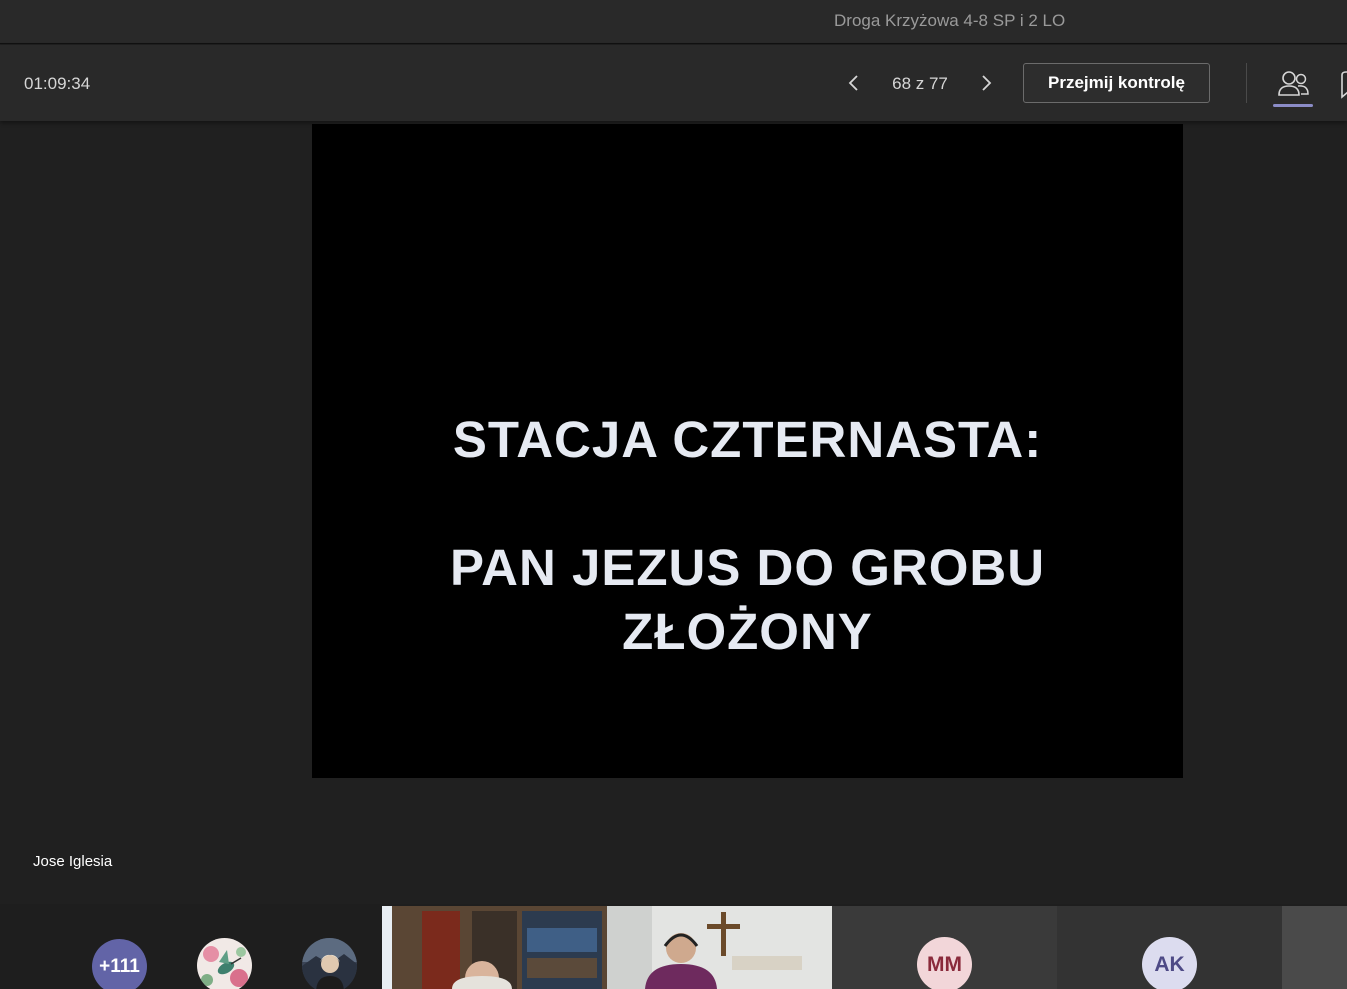 The width and height of the screenshot is (1347, 989). What do you see at coordinates (1293, 105) in the screenshot?
I see `active-tab-indicator` at bounding box center [1293, 105].